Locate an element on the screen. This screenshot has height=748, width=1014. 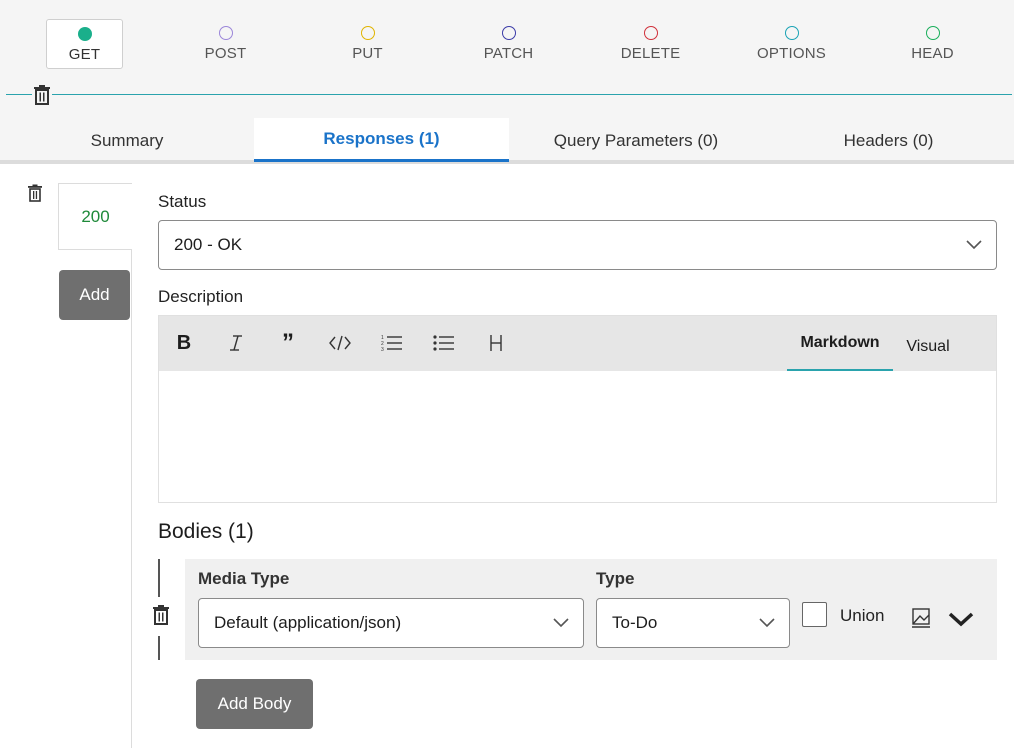
description-textarea is located at coordinates (577, 436).